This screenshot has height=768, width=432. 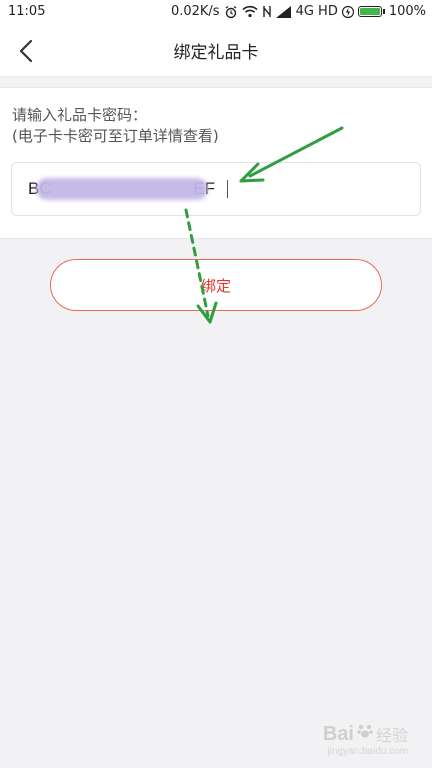 What do you see at coordinates (27, 11) in the screenshot?
I see `status-time: 11:05` at bounding box center [27, 11].